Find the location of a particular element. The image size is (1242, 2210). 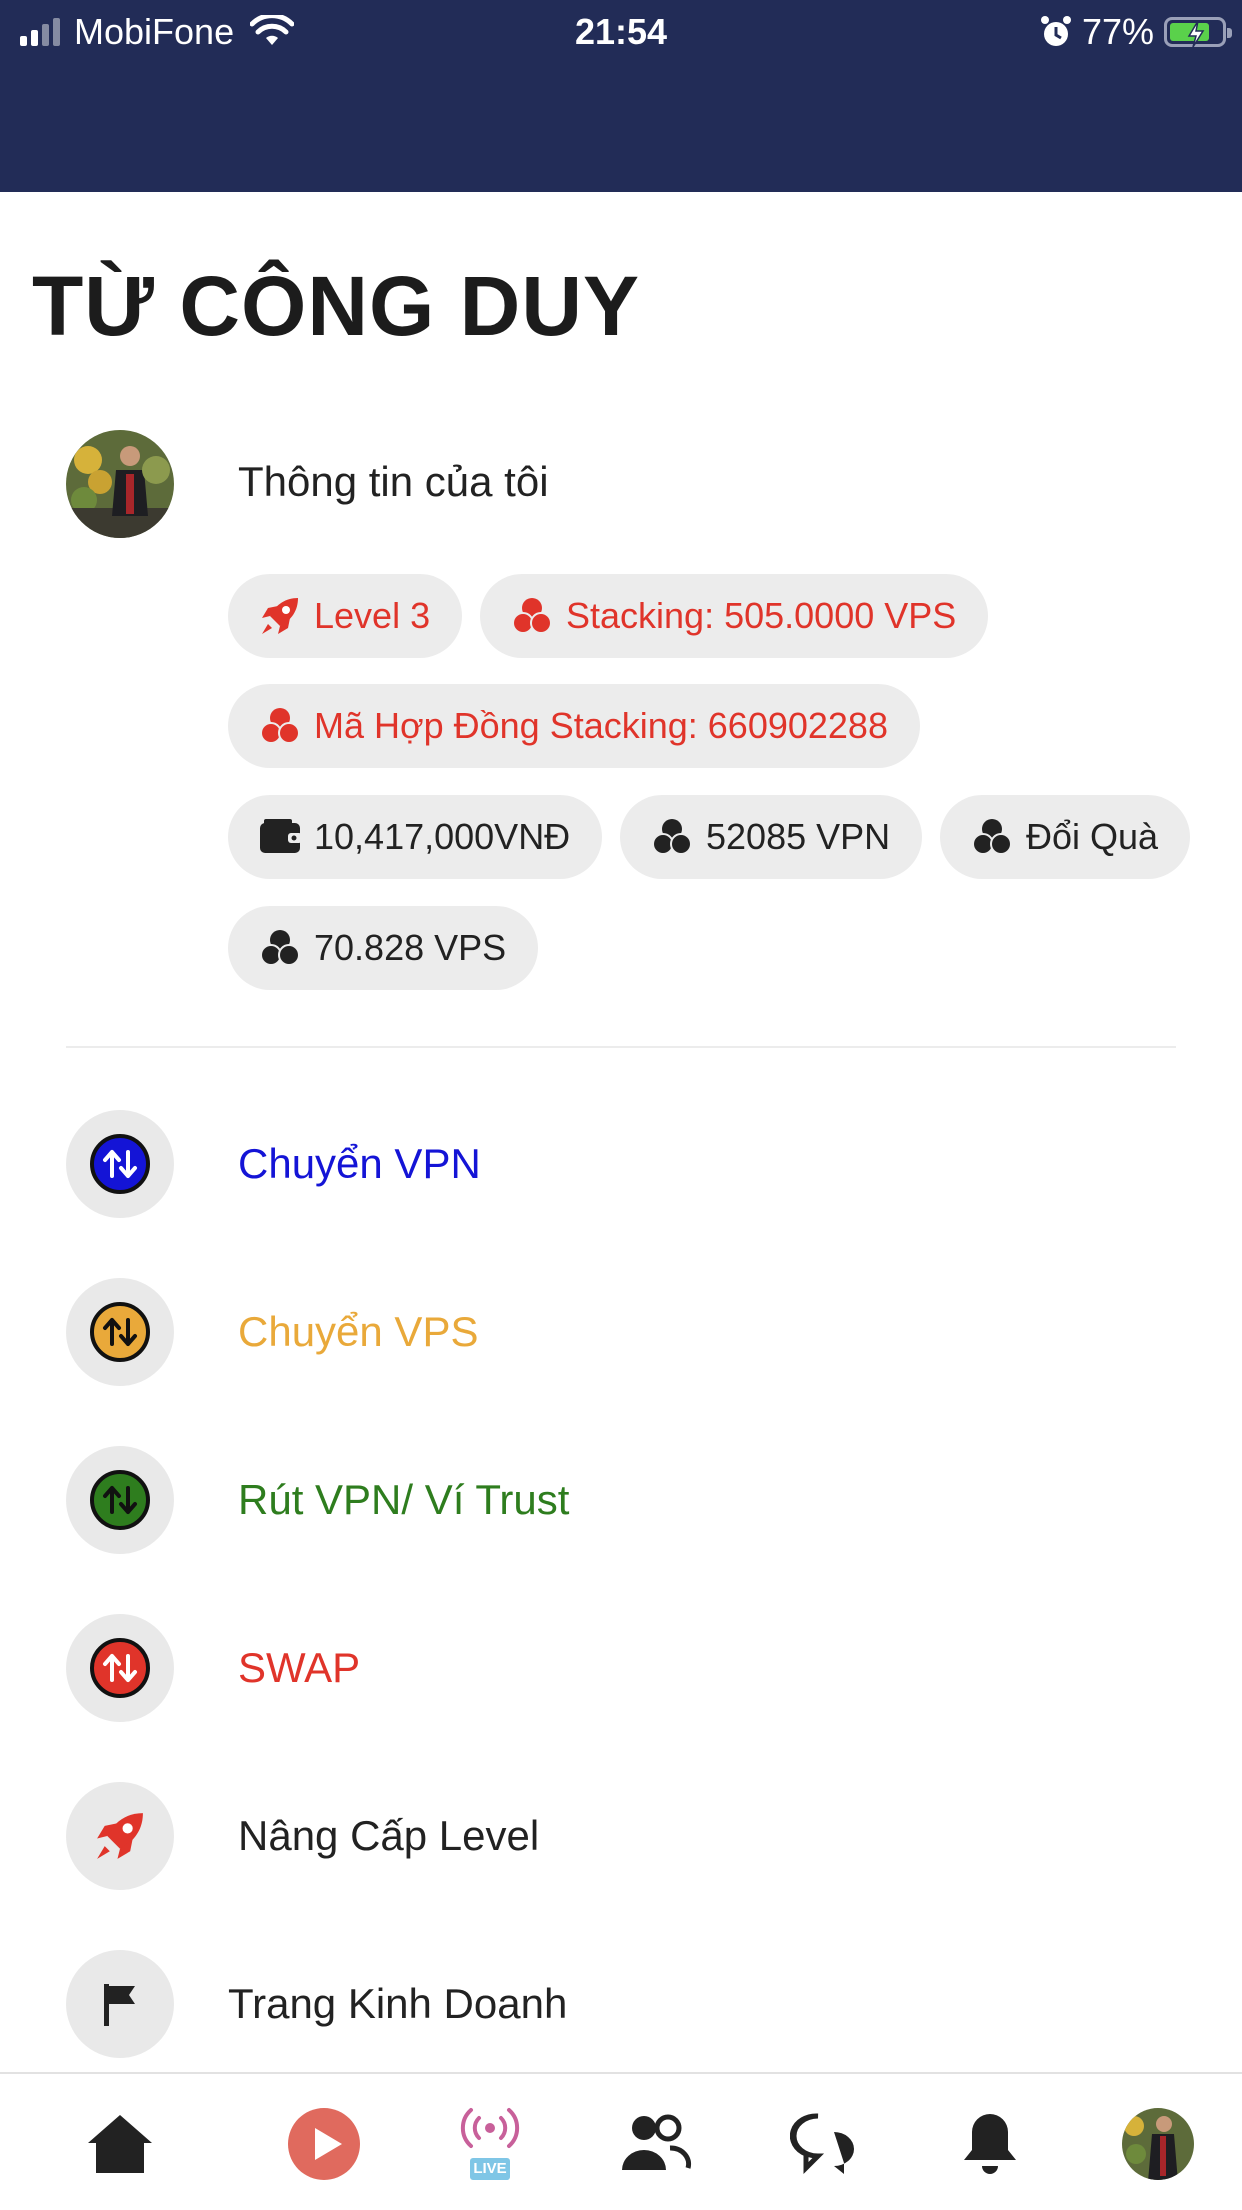

home-icon is located at coordinates (120, 2144).